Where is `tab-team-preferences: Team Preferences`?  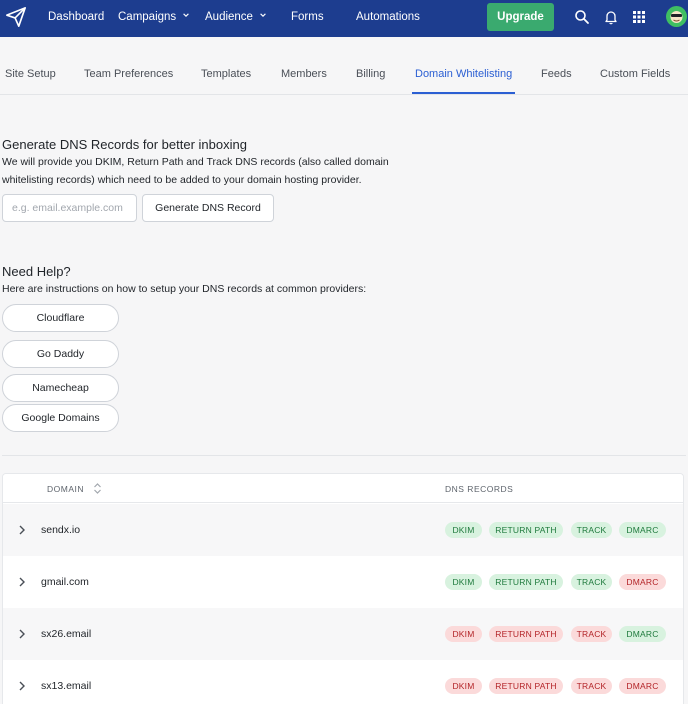
tab-team-preferences: Team Preferences is located at coordinates (128, 74).